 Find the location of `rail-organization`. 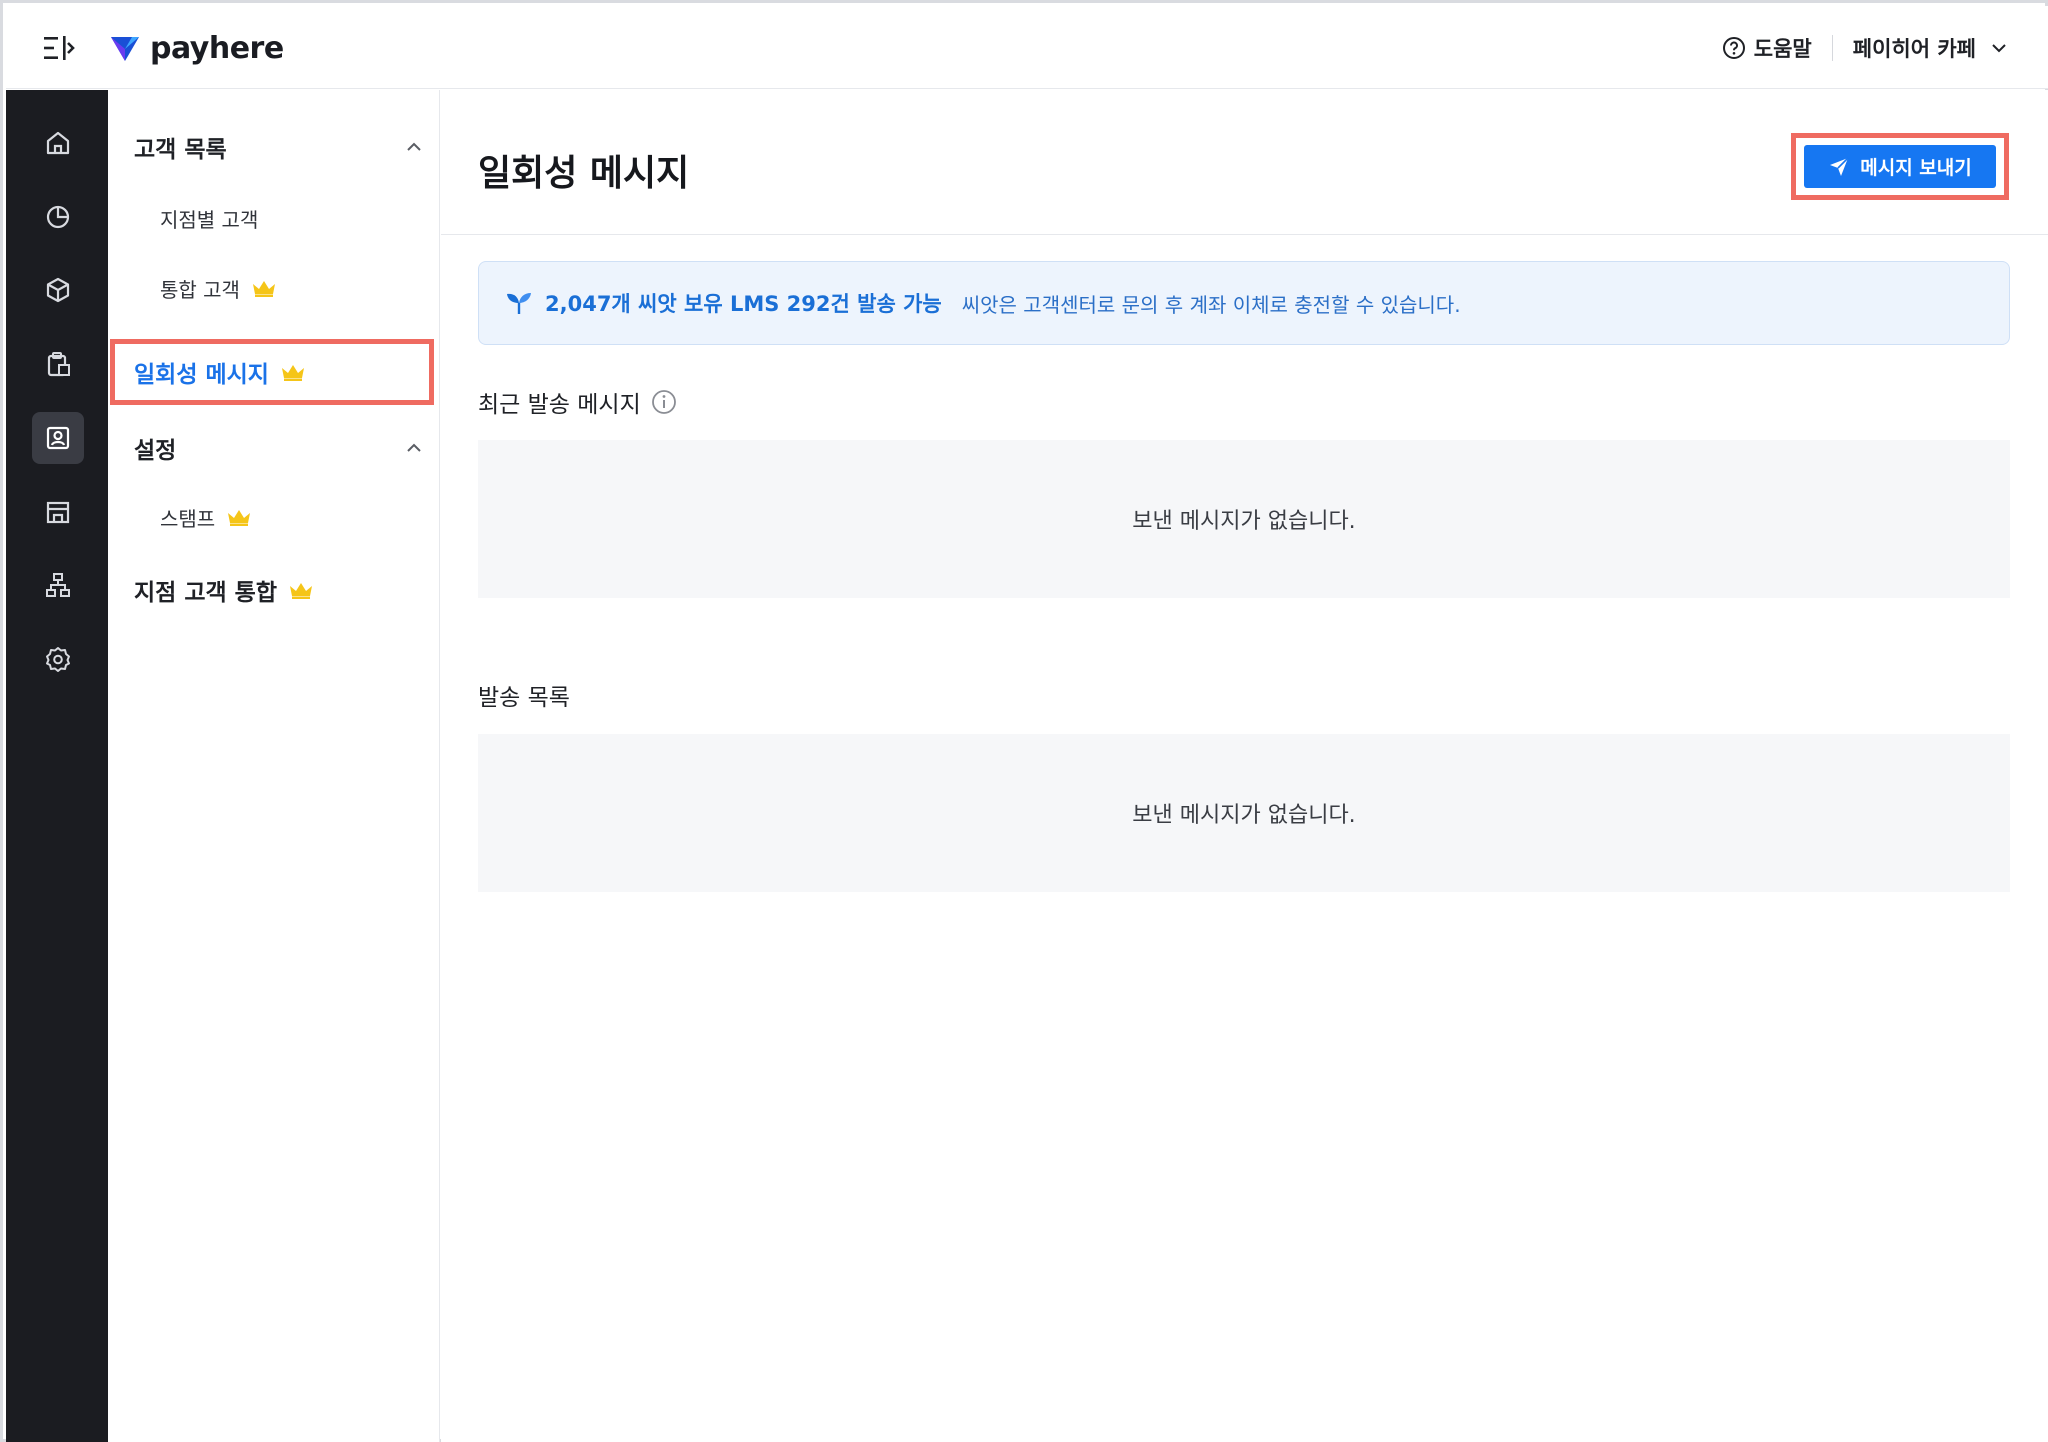

rail-organization is located at coordinates (58, 585).